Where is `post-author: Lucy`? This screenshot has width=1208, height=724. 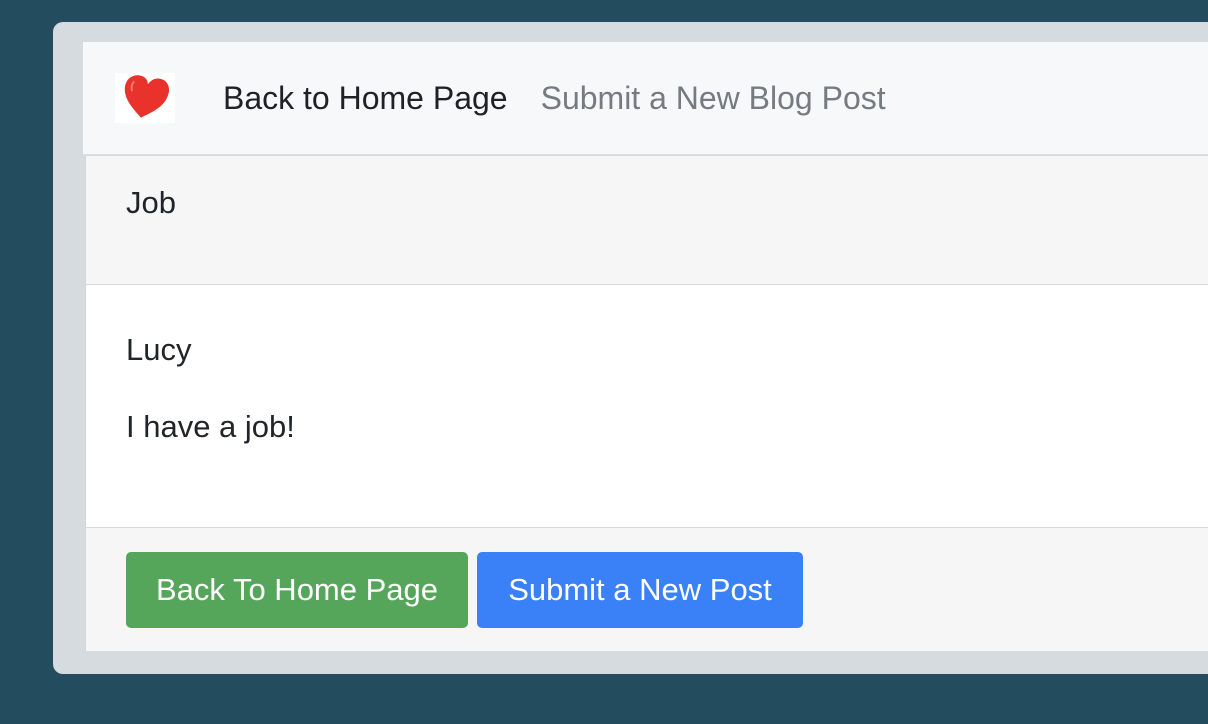
post-author: Lucy is located at coordinates (159, 349).